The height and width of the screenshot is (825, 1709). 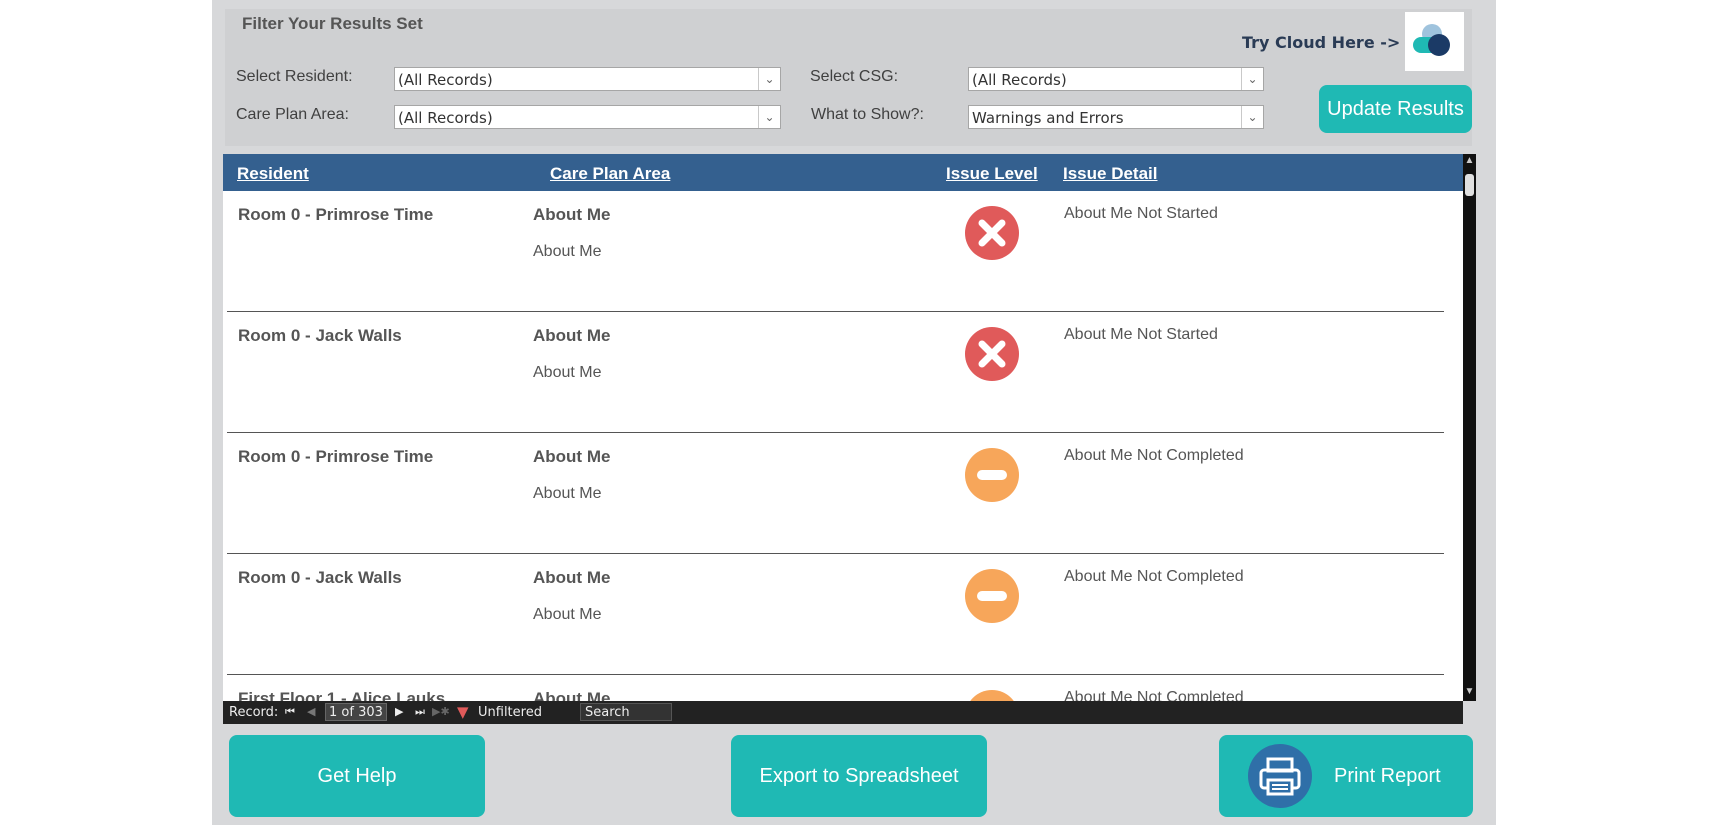 What do you see at coordinates (867, 114) in the screenshot?
I see `show-label: What to Show?:` at bounding box center [867, 114].